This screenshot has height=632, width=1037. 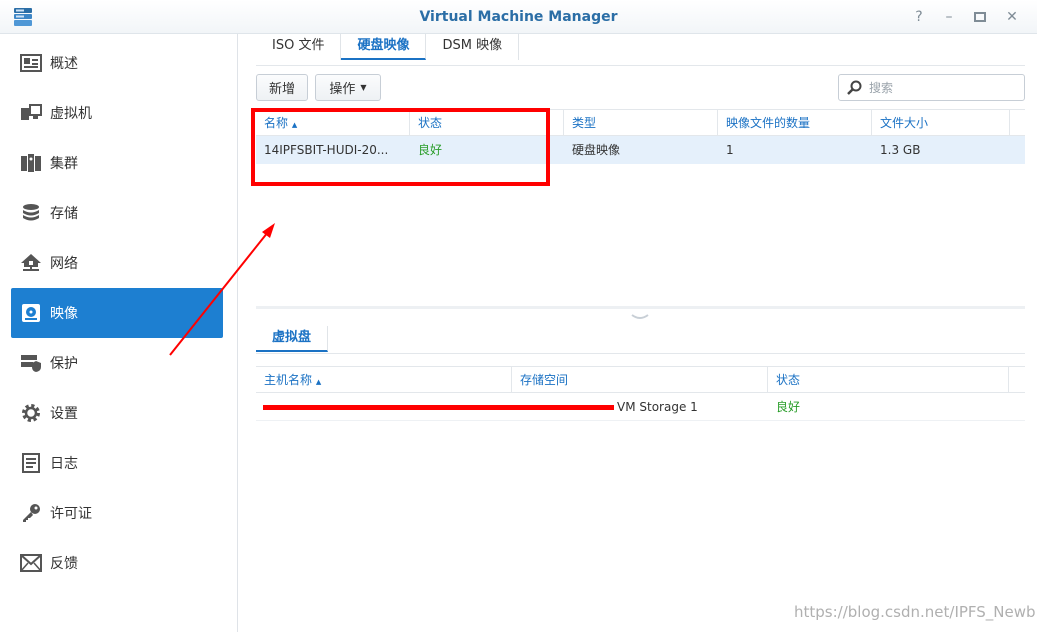 I want to click on annotation-arrow, so click(x=222, y=289).